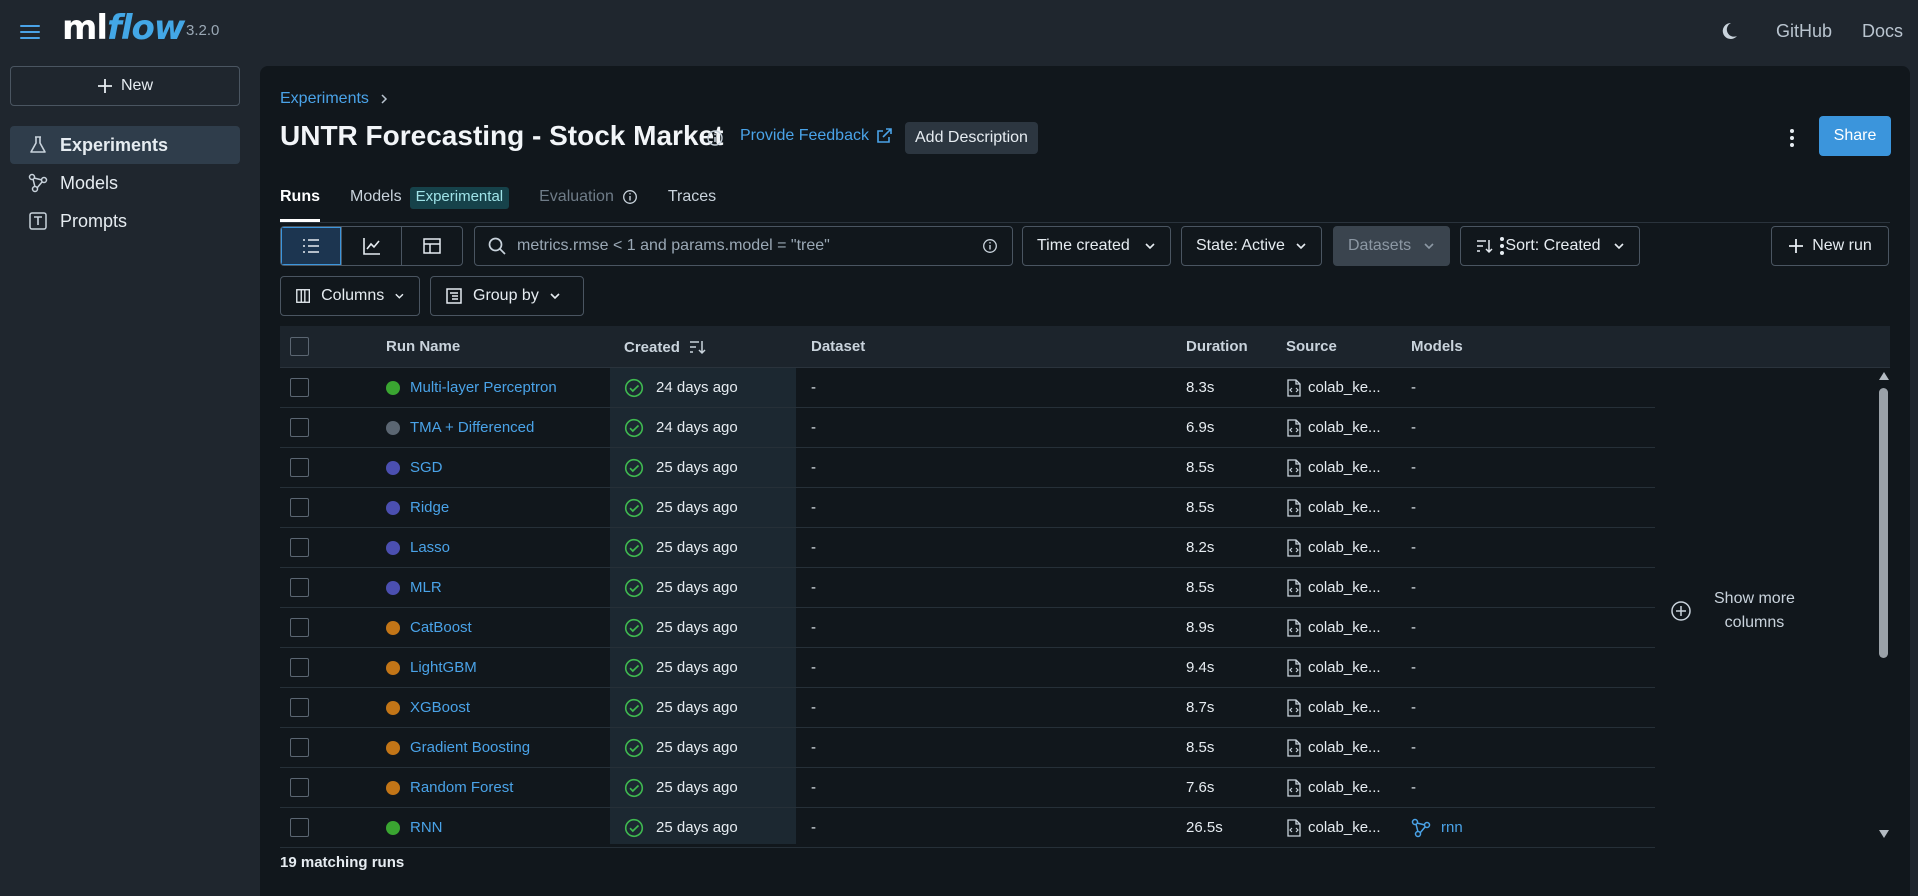 Image resolution: width=1918 pixels, height=896 pixels. I want to click on run-name-link: Ridge, so click(429, 507).